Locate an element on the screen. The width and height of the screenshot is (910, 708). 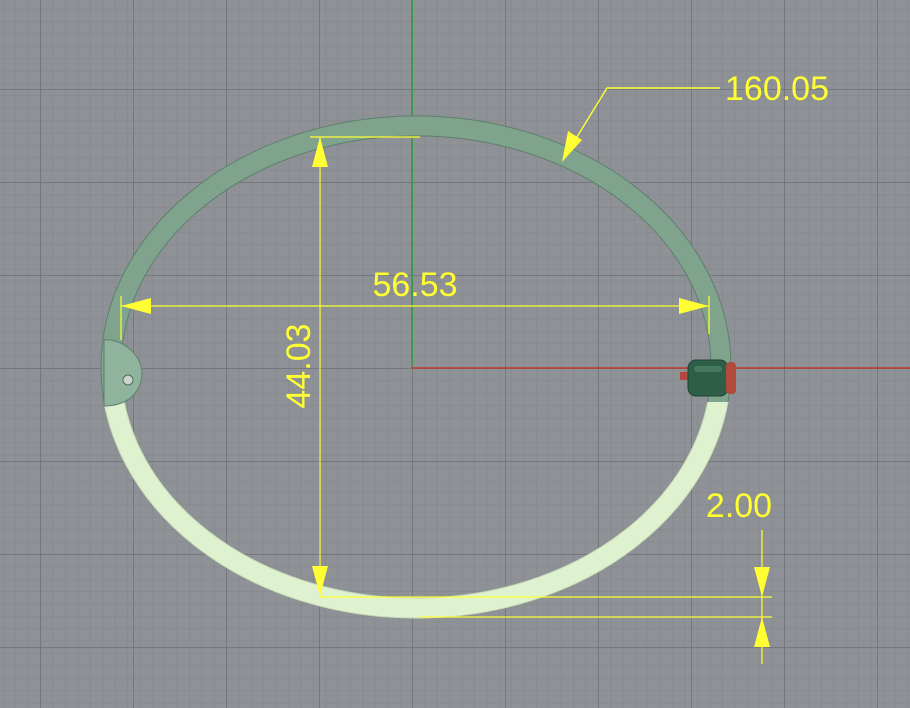
dimension-arrow-down is located at coordinates (762, 582).